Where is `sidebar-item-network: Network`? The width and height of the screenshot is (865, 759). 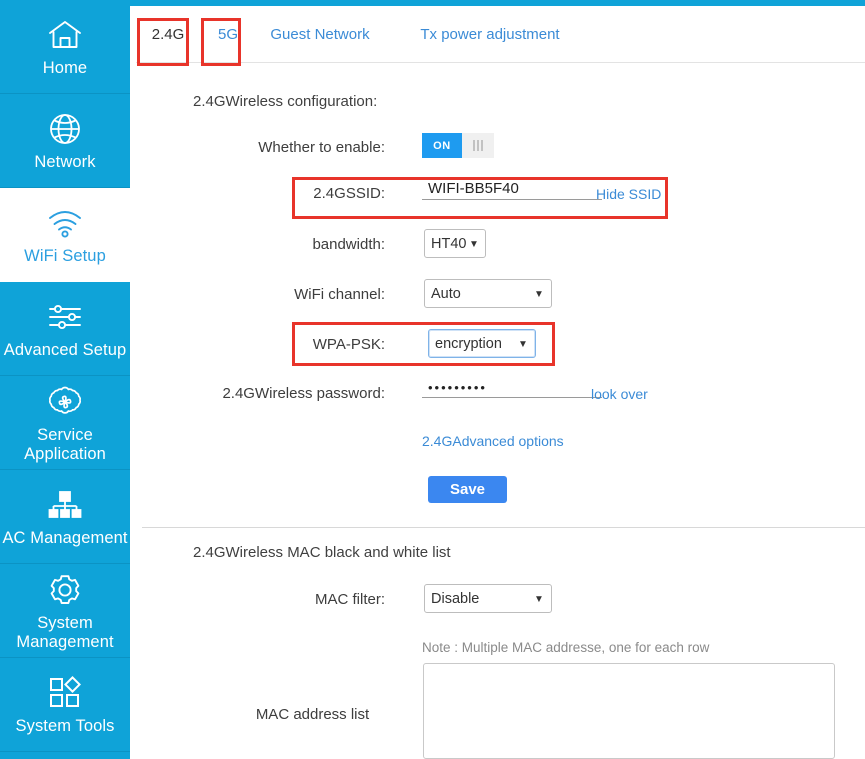
sidebar-item-network: Network is located at coordinates (65, 141).